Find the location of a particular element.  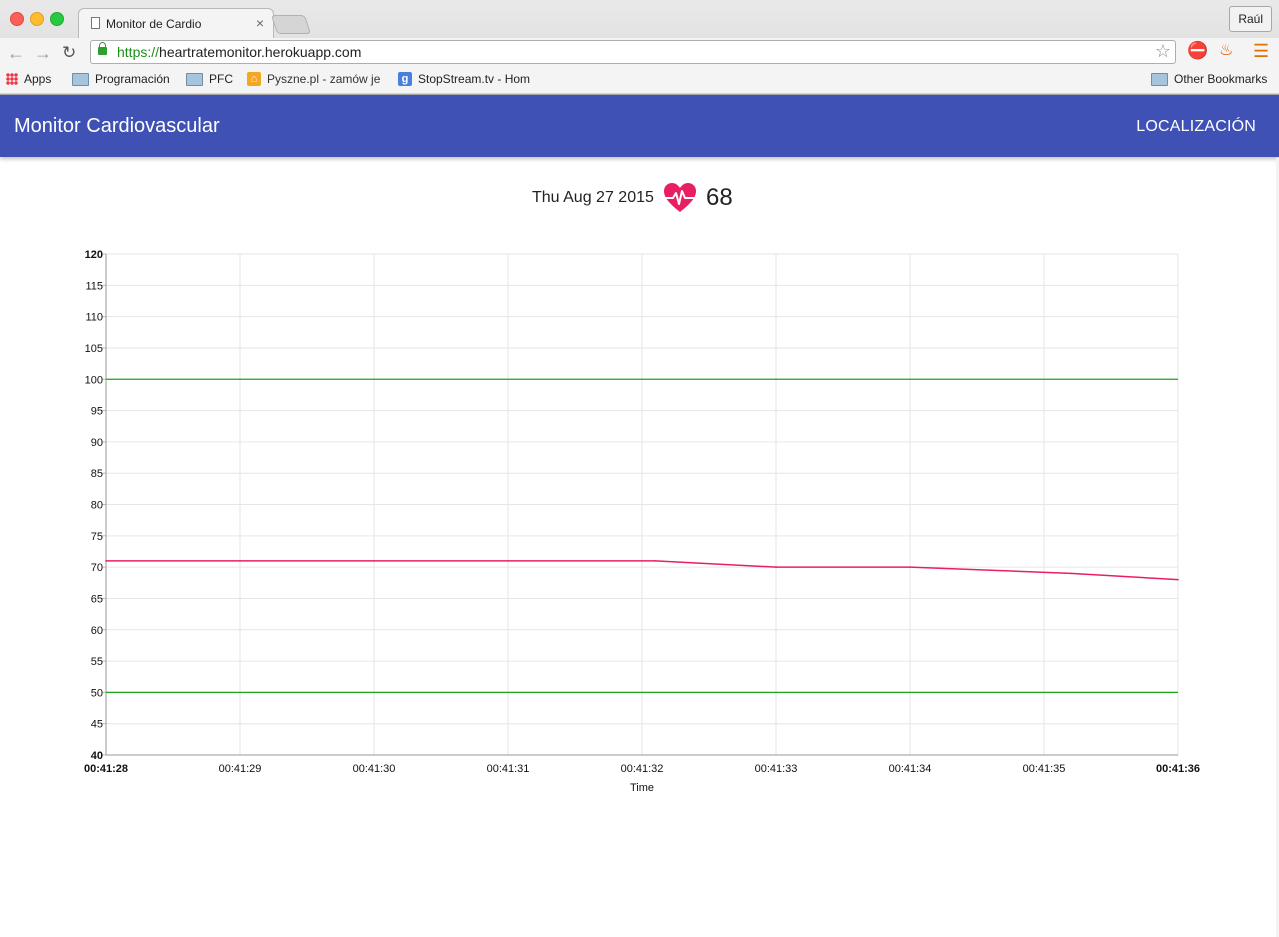

x-tick-label: 00:41:29 is located at coordinates (240, 769).